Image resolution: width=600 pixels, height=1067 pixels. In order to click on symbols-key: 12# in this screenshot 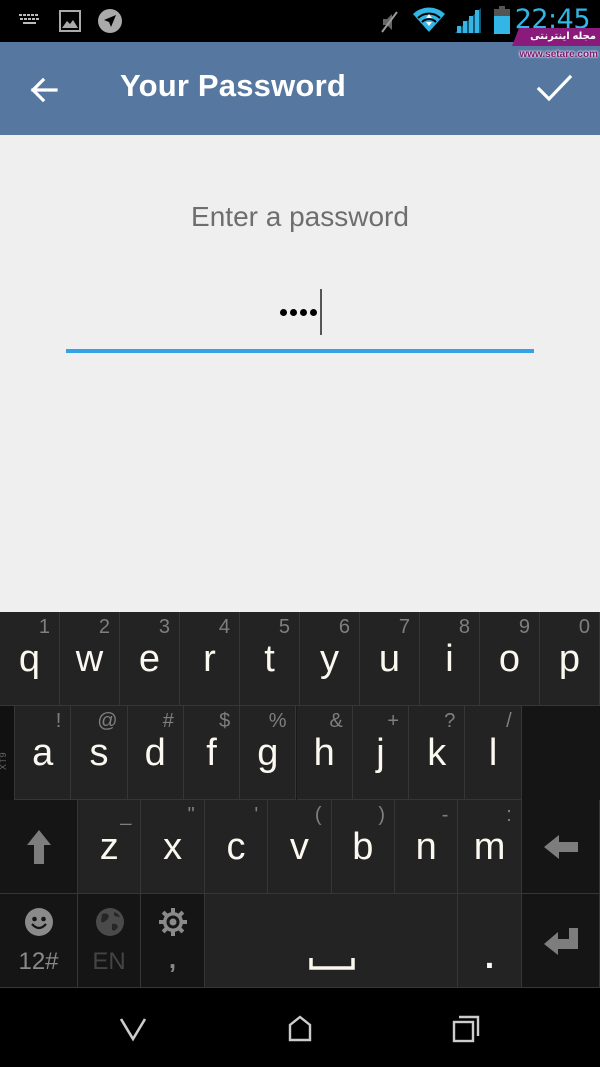, I will do `click(39, 941)`.